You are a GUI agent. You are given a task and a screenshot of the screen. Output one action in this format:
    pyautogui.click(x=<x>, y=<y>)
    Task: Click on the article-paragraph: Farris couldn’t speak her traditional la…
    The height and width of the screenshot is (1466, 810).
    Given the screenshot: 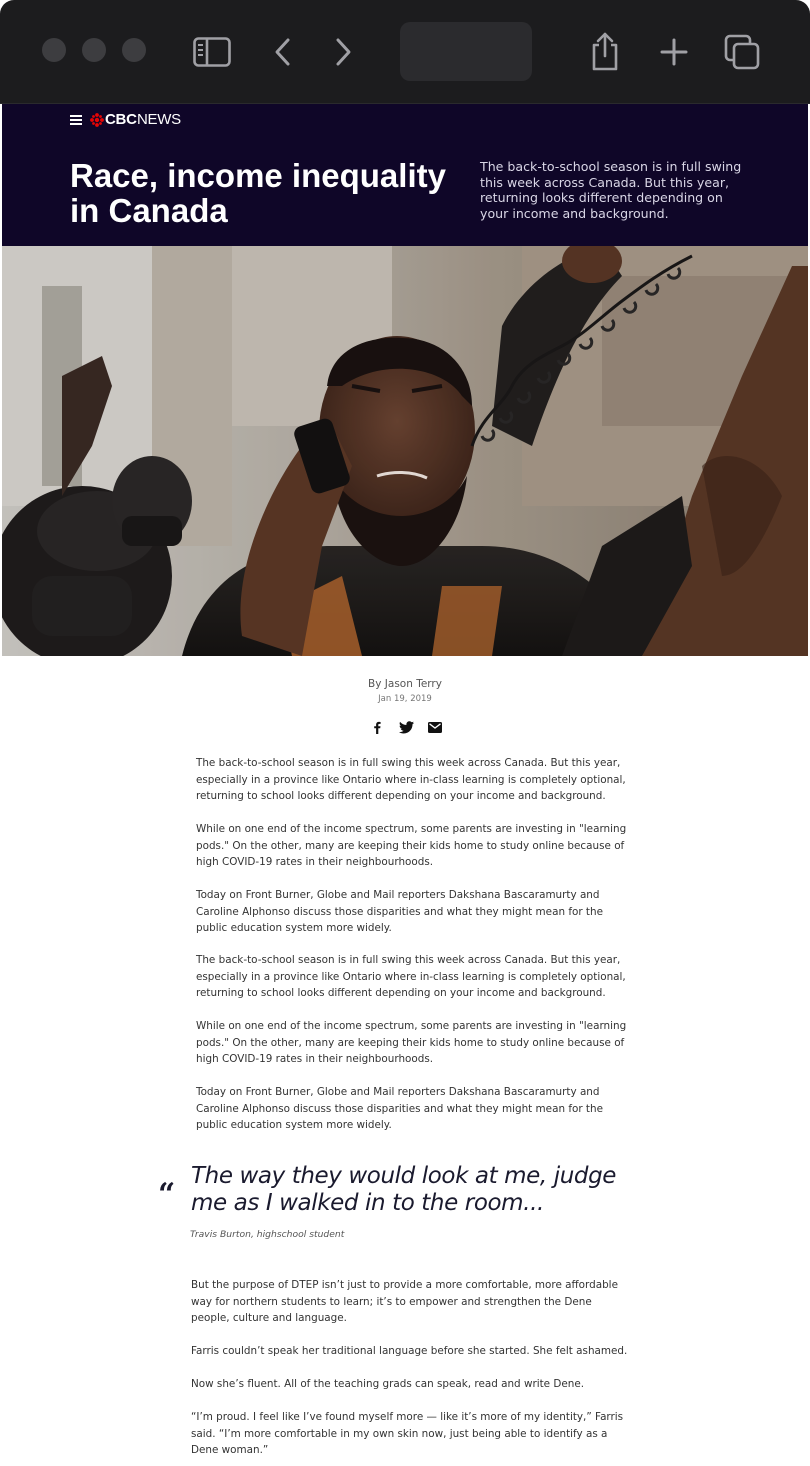 What is the action you would take?
    pyautogui.click(x=409, y=1351)
    